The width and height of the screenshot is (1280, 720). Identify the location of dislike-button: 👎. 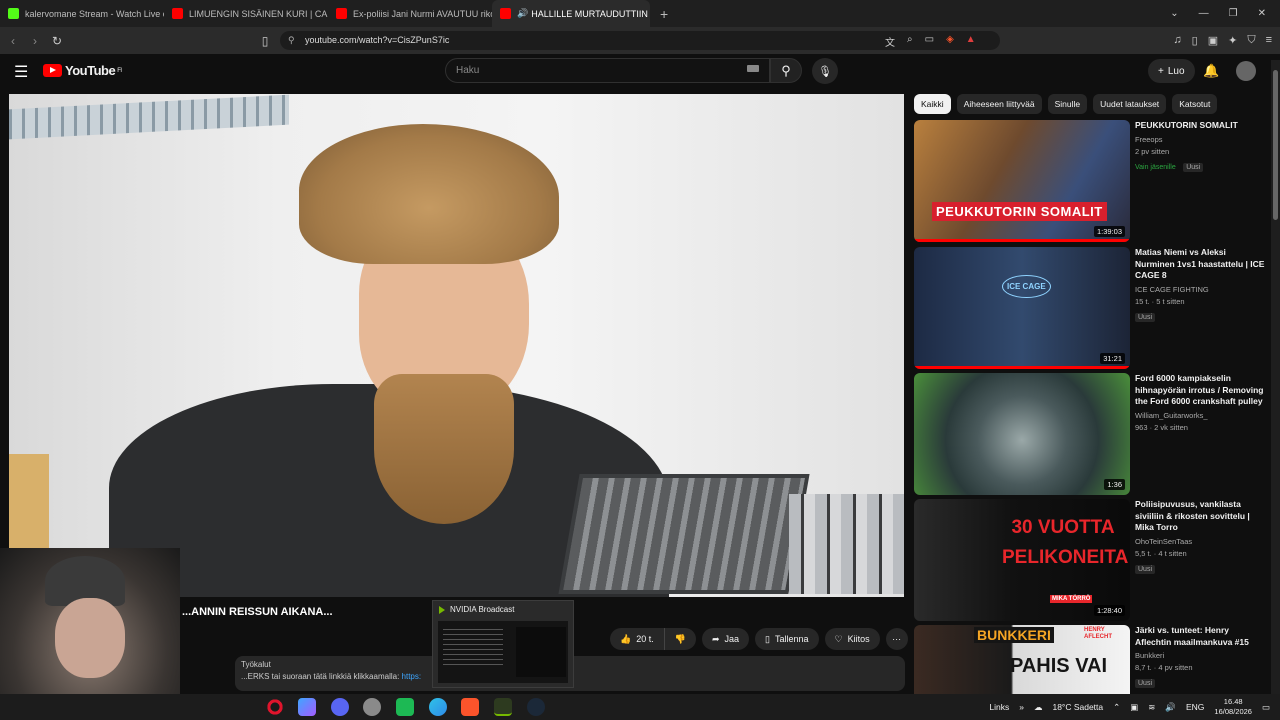
(680, 639).